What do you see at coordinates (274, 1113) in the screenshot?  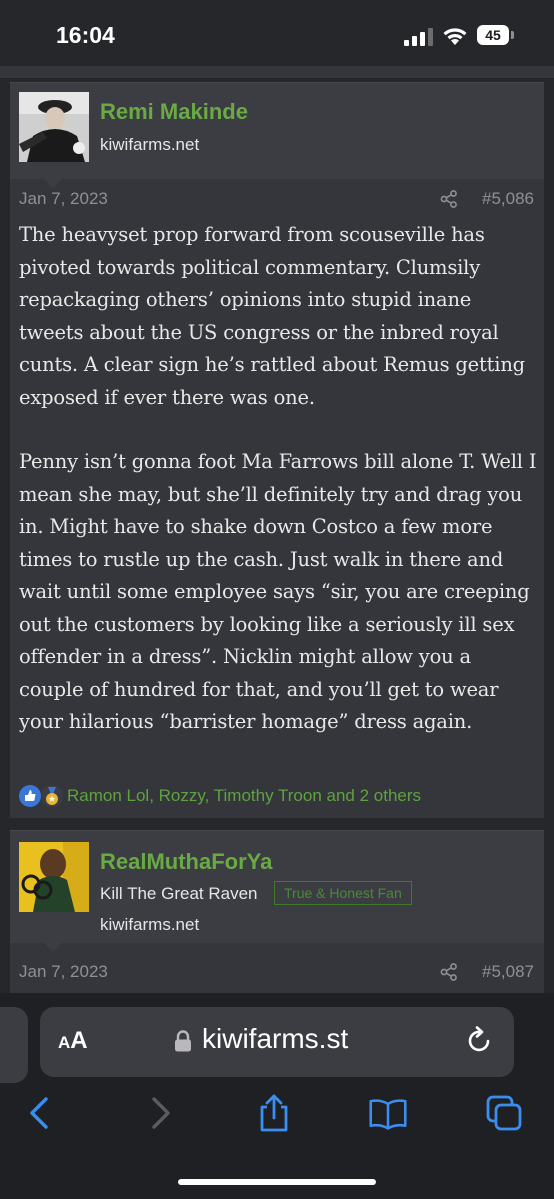 I see `share-sheet-icon` at bounding box center [274, 1113].